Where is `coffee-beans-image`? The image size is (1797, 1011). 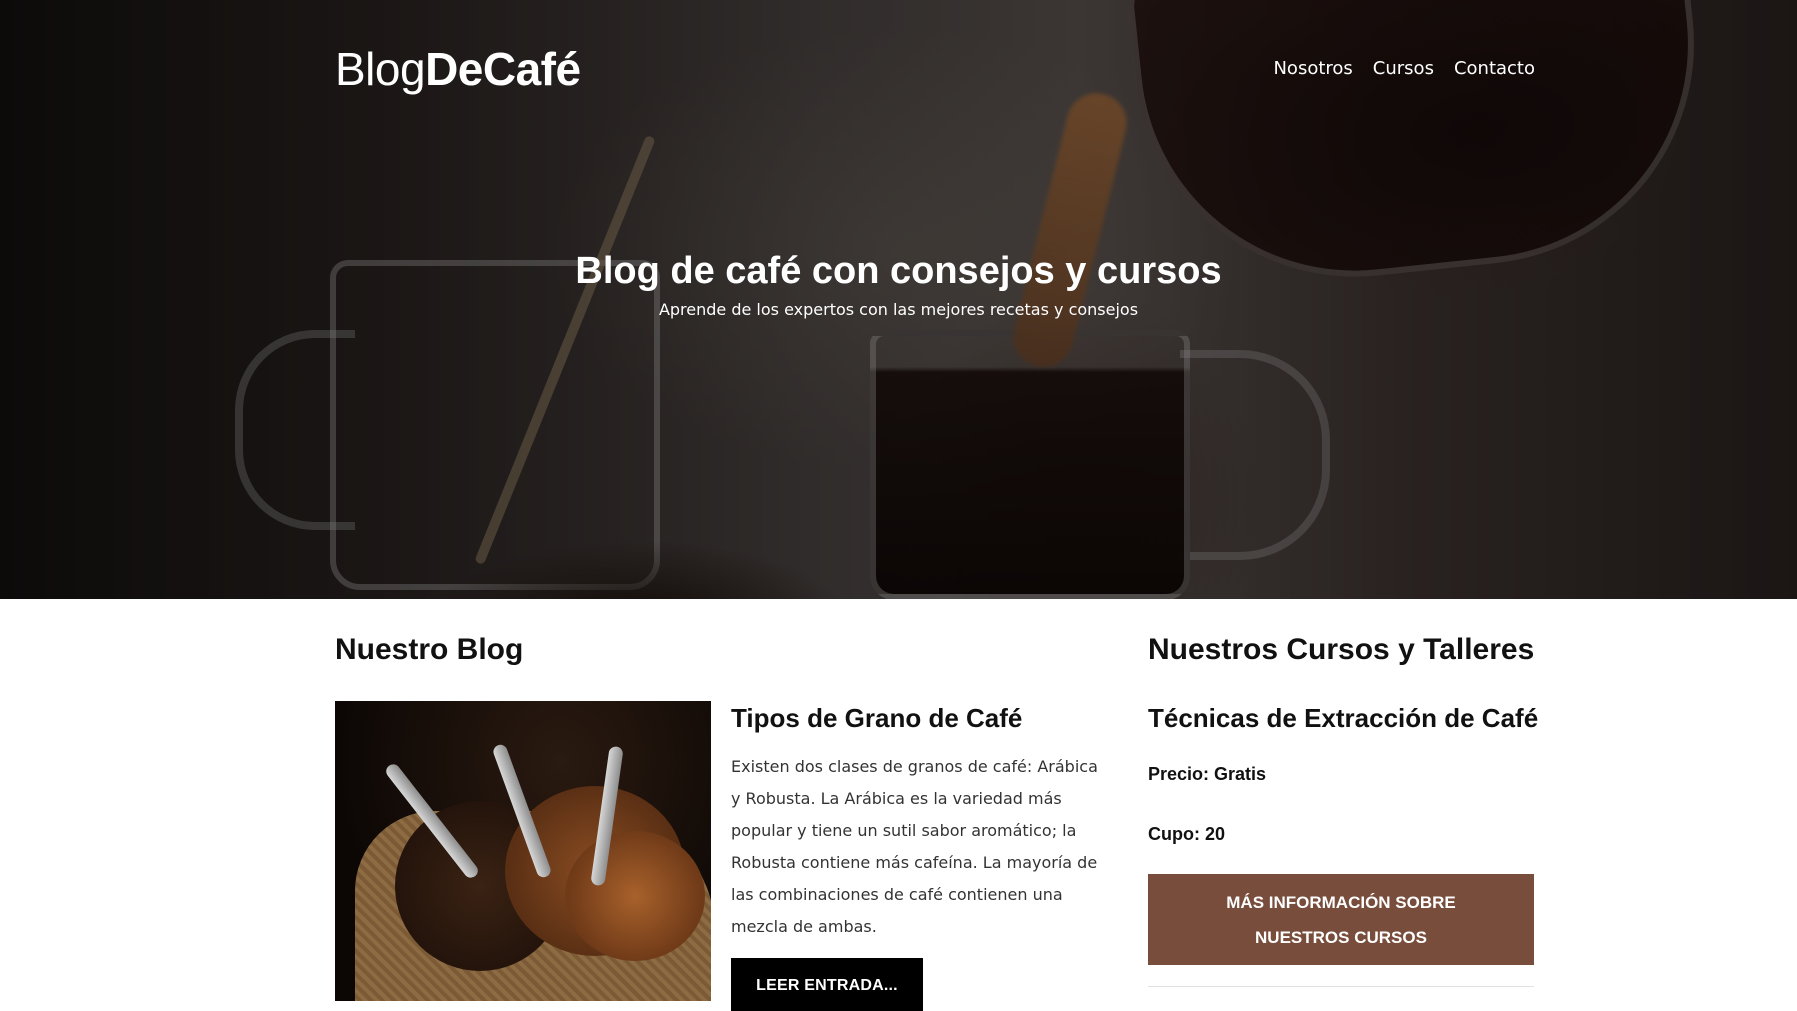
coffee-beans-image is located at coordinates (523, 851).